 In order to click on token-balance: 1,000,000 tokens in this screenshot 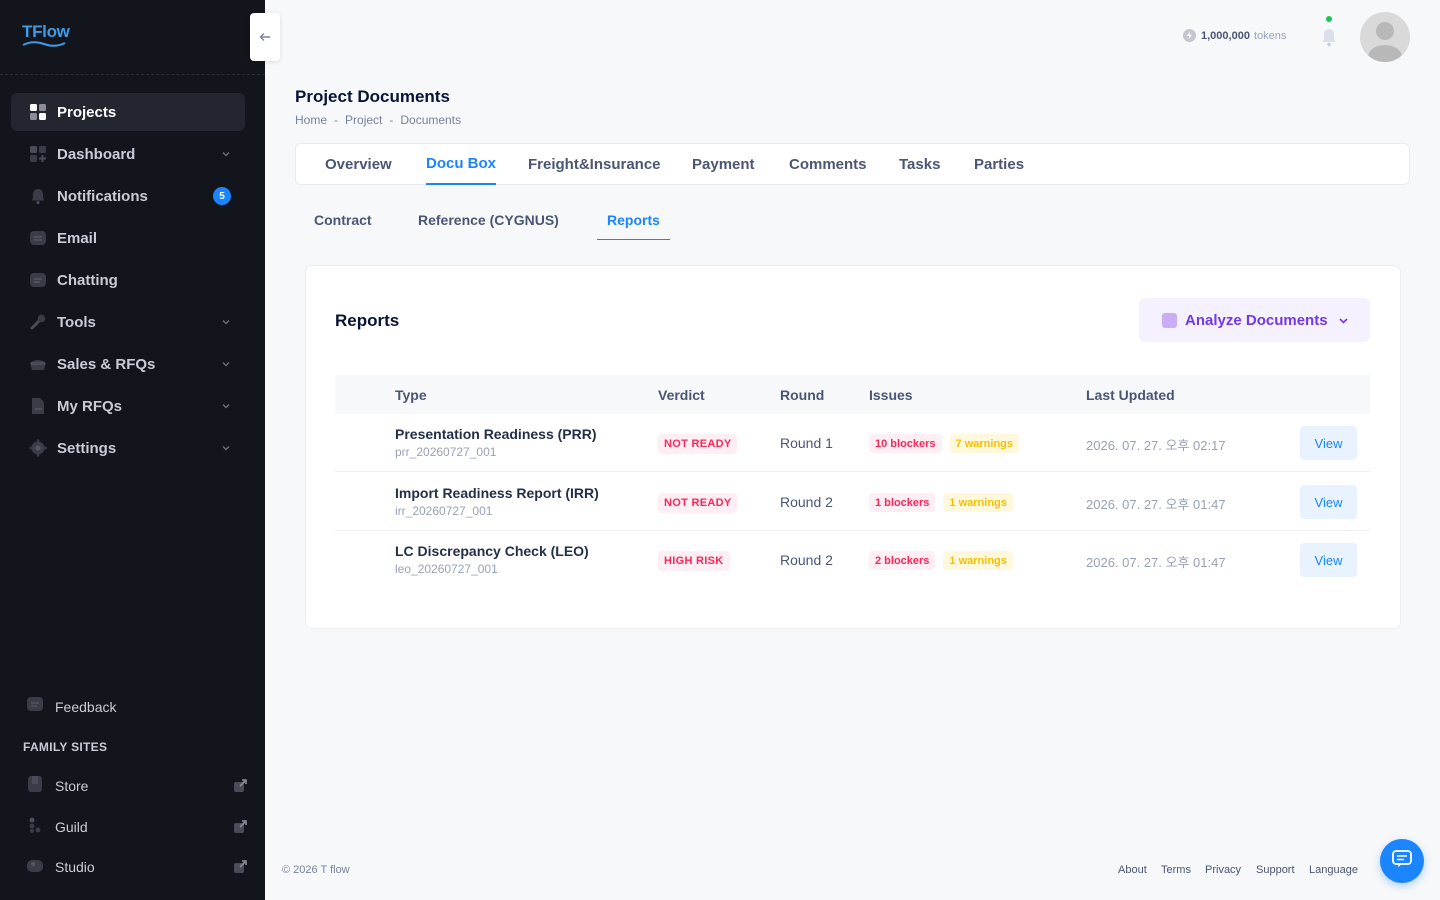, I will do `click(1234, 35)`.